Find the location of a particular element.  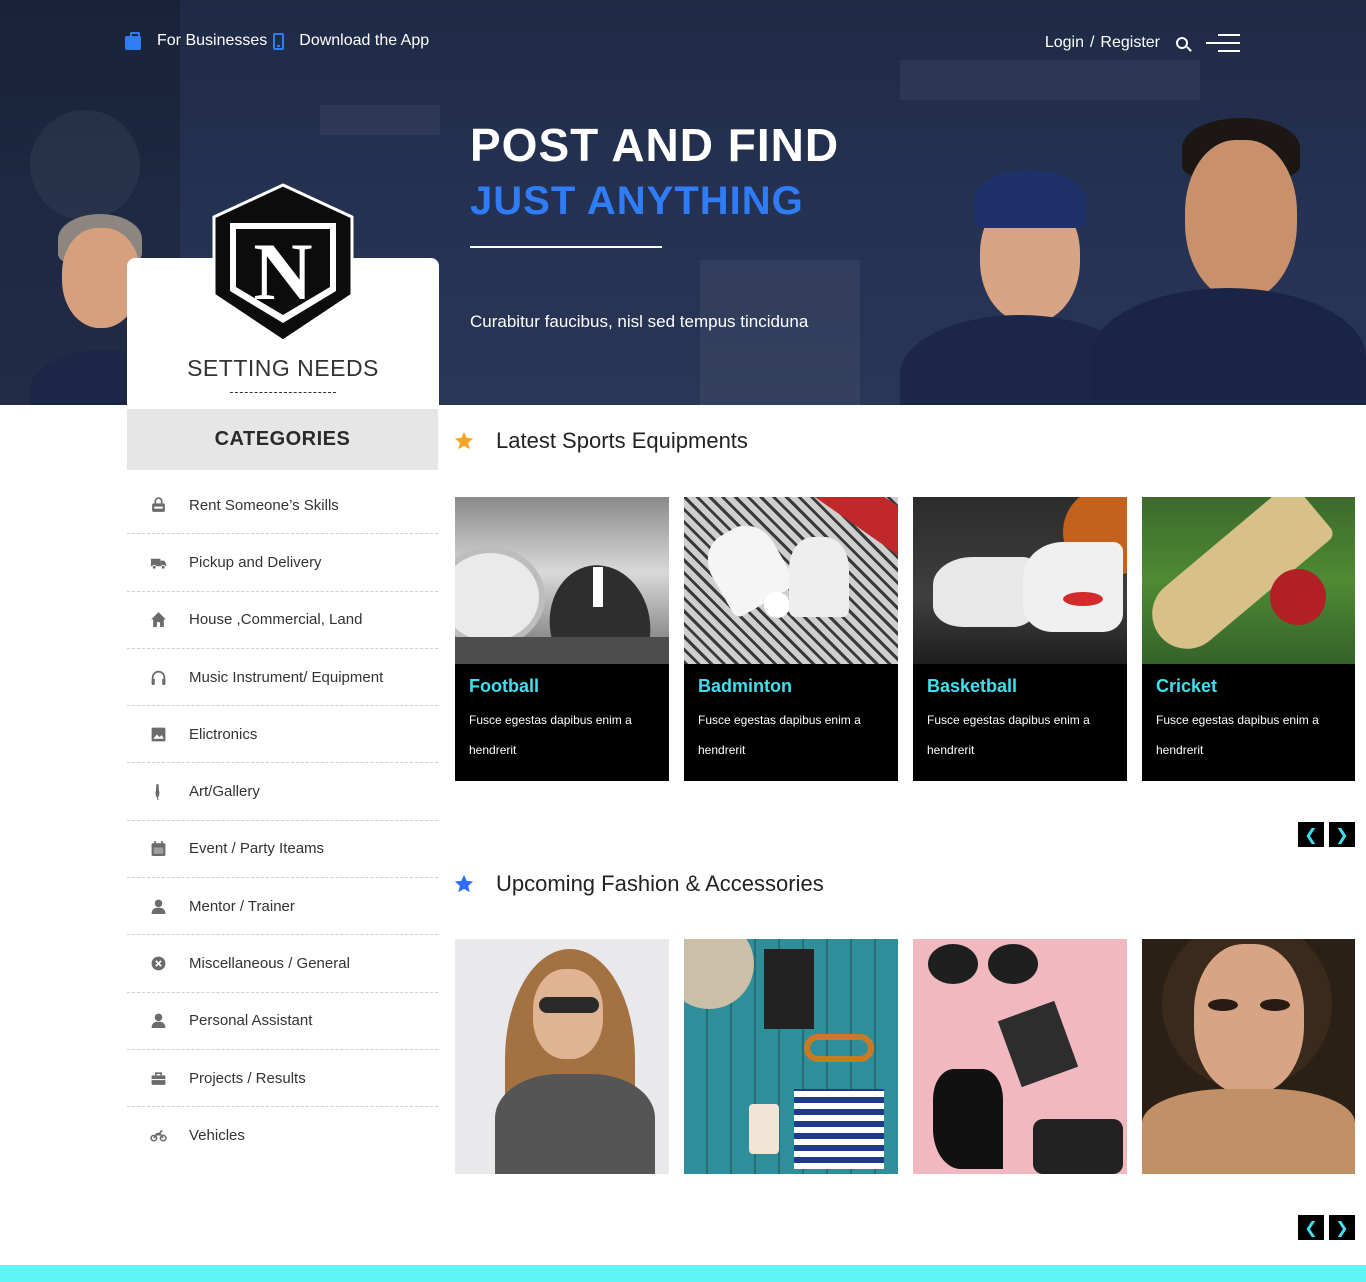

fashion-image-model is located at coordinates (1248, 1056).